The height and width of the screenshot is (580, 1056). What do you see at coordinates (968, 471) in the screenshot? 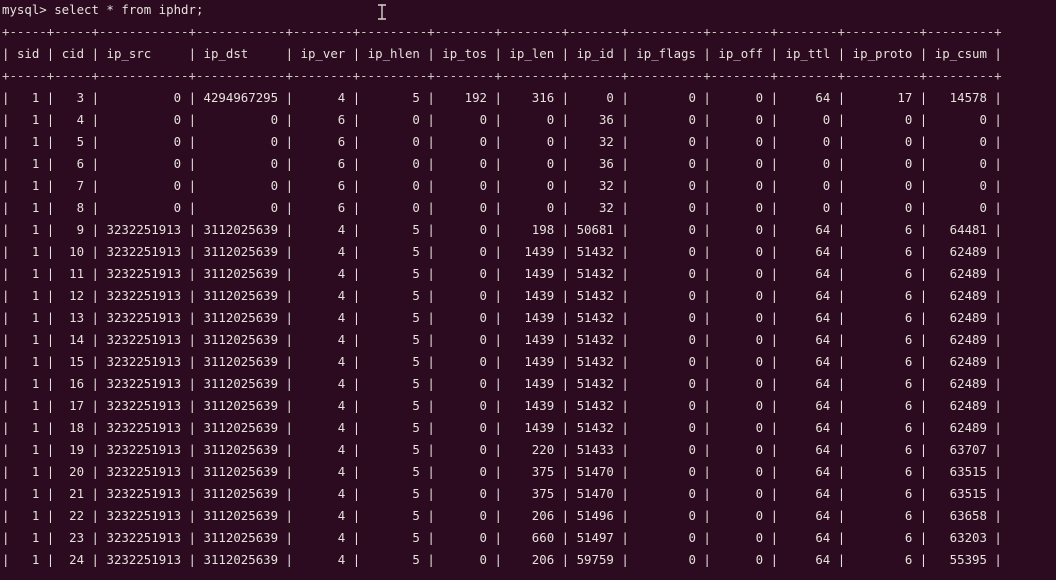
I see `table-cell: 63515` at bounding box center [968, 471].